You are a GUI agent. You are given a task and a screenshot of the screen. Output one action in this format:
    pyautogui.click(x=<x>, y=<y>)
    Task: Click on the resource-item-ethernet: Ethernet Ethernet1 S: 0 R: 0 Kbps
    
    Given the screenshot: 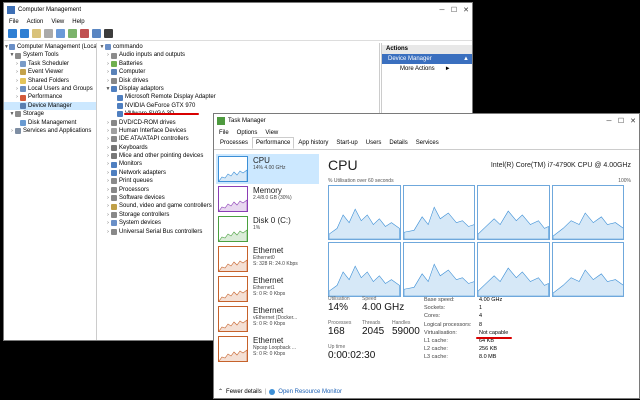 What is the action you would take?
    pyautogui.click(x=267, y=289)
    